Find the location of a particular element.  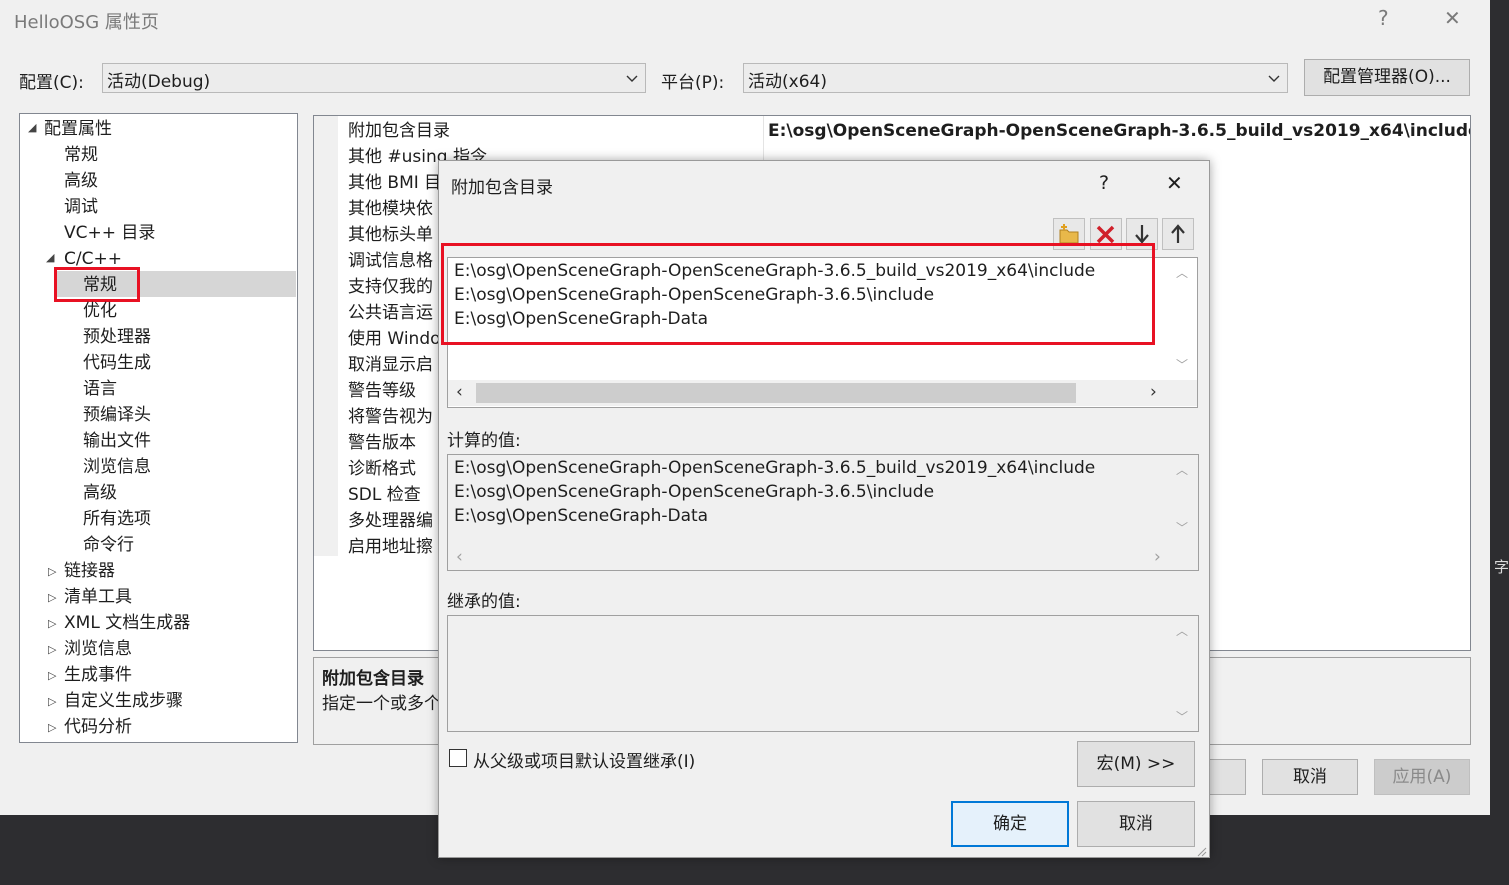

description-title: 附加包含目录 is located at coordinates (373, 679).